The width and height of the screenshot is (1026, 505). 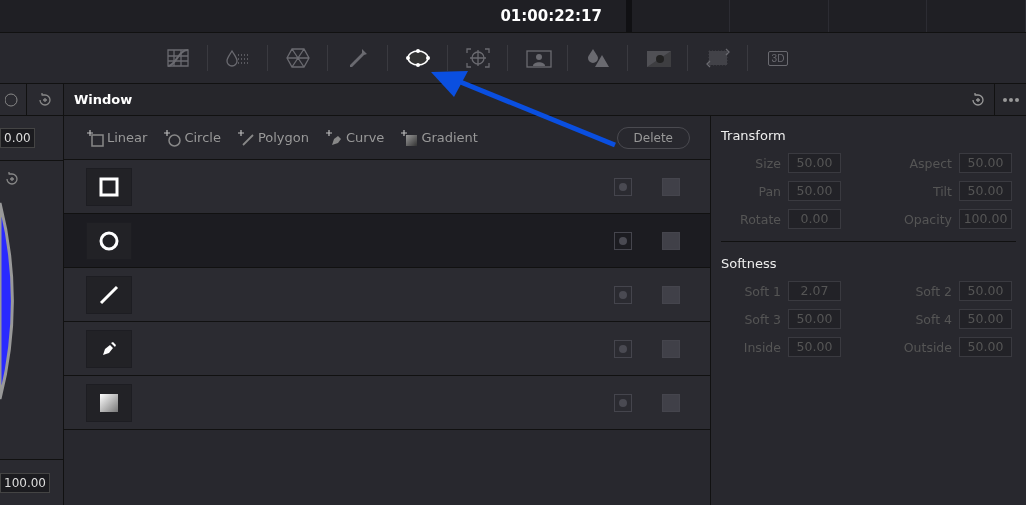 What do you see at coordinates (537, 58) in the screenshot?
I see `picture-icon` at bounding box center [537, 58].